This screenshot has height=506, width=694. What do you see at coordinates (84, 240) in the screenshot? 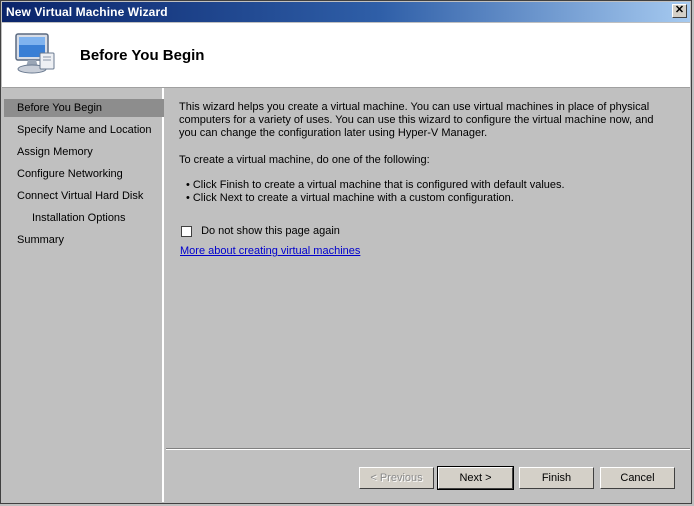
I see `sidebar-item-summary: Summary` at bounding box center [84, 240].